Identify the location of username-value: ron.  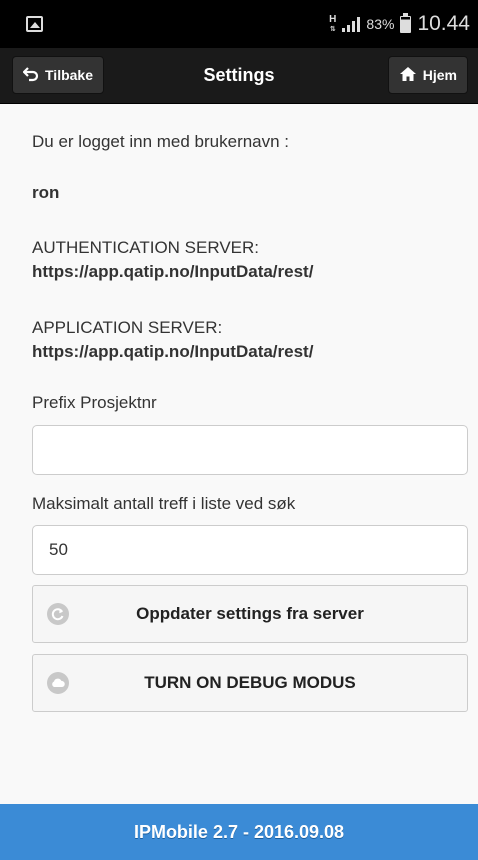
(46, 192).